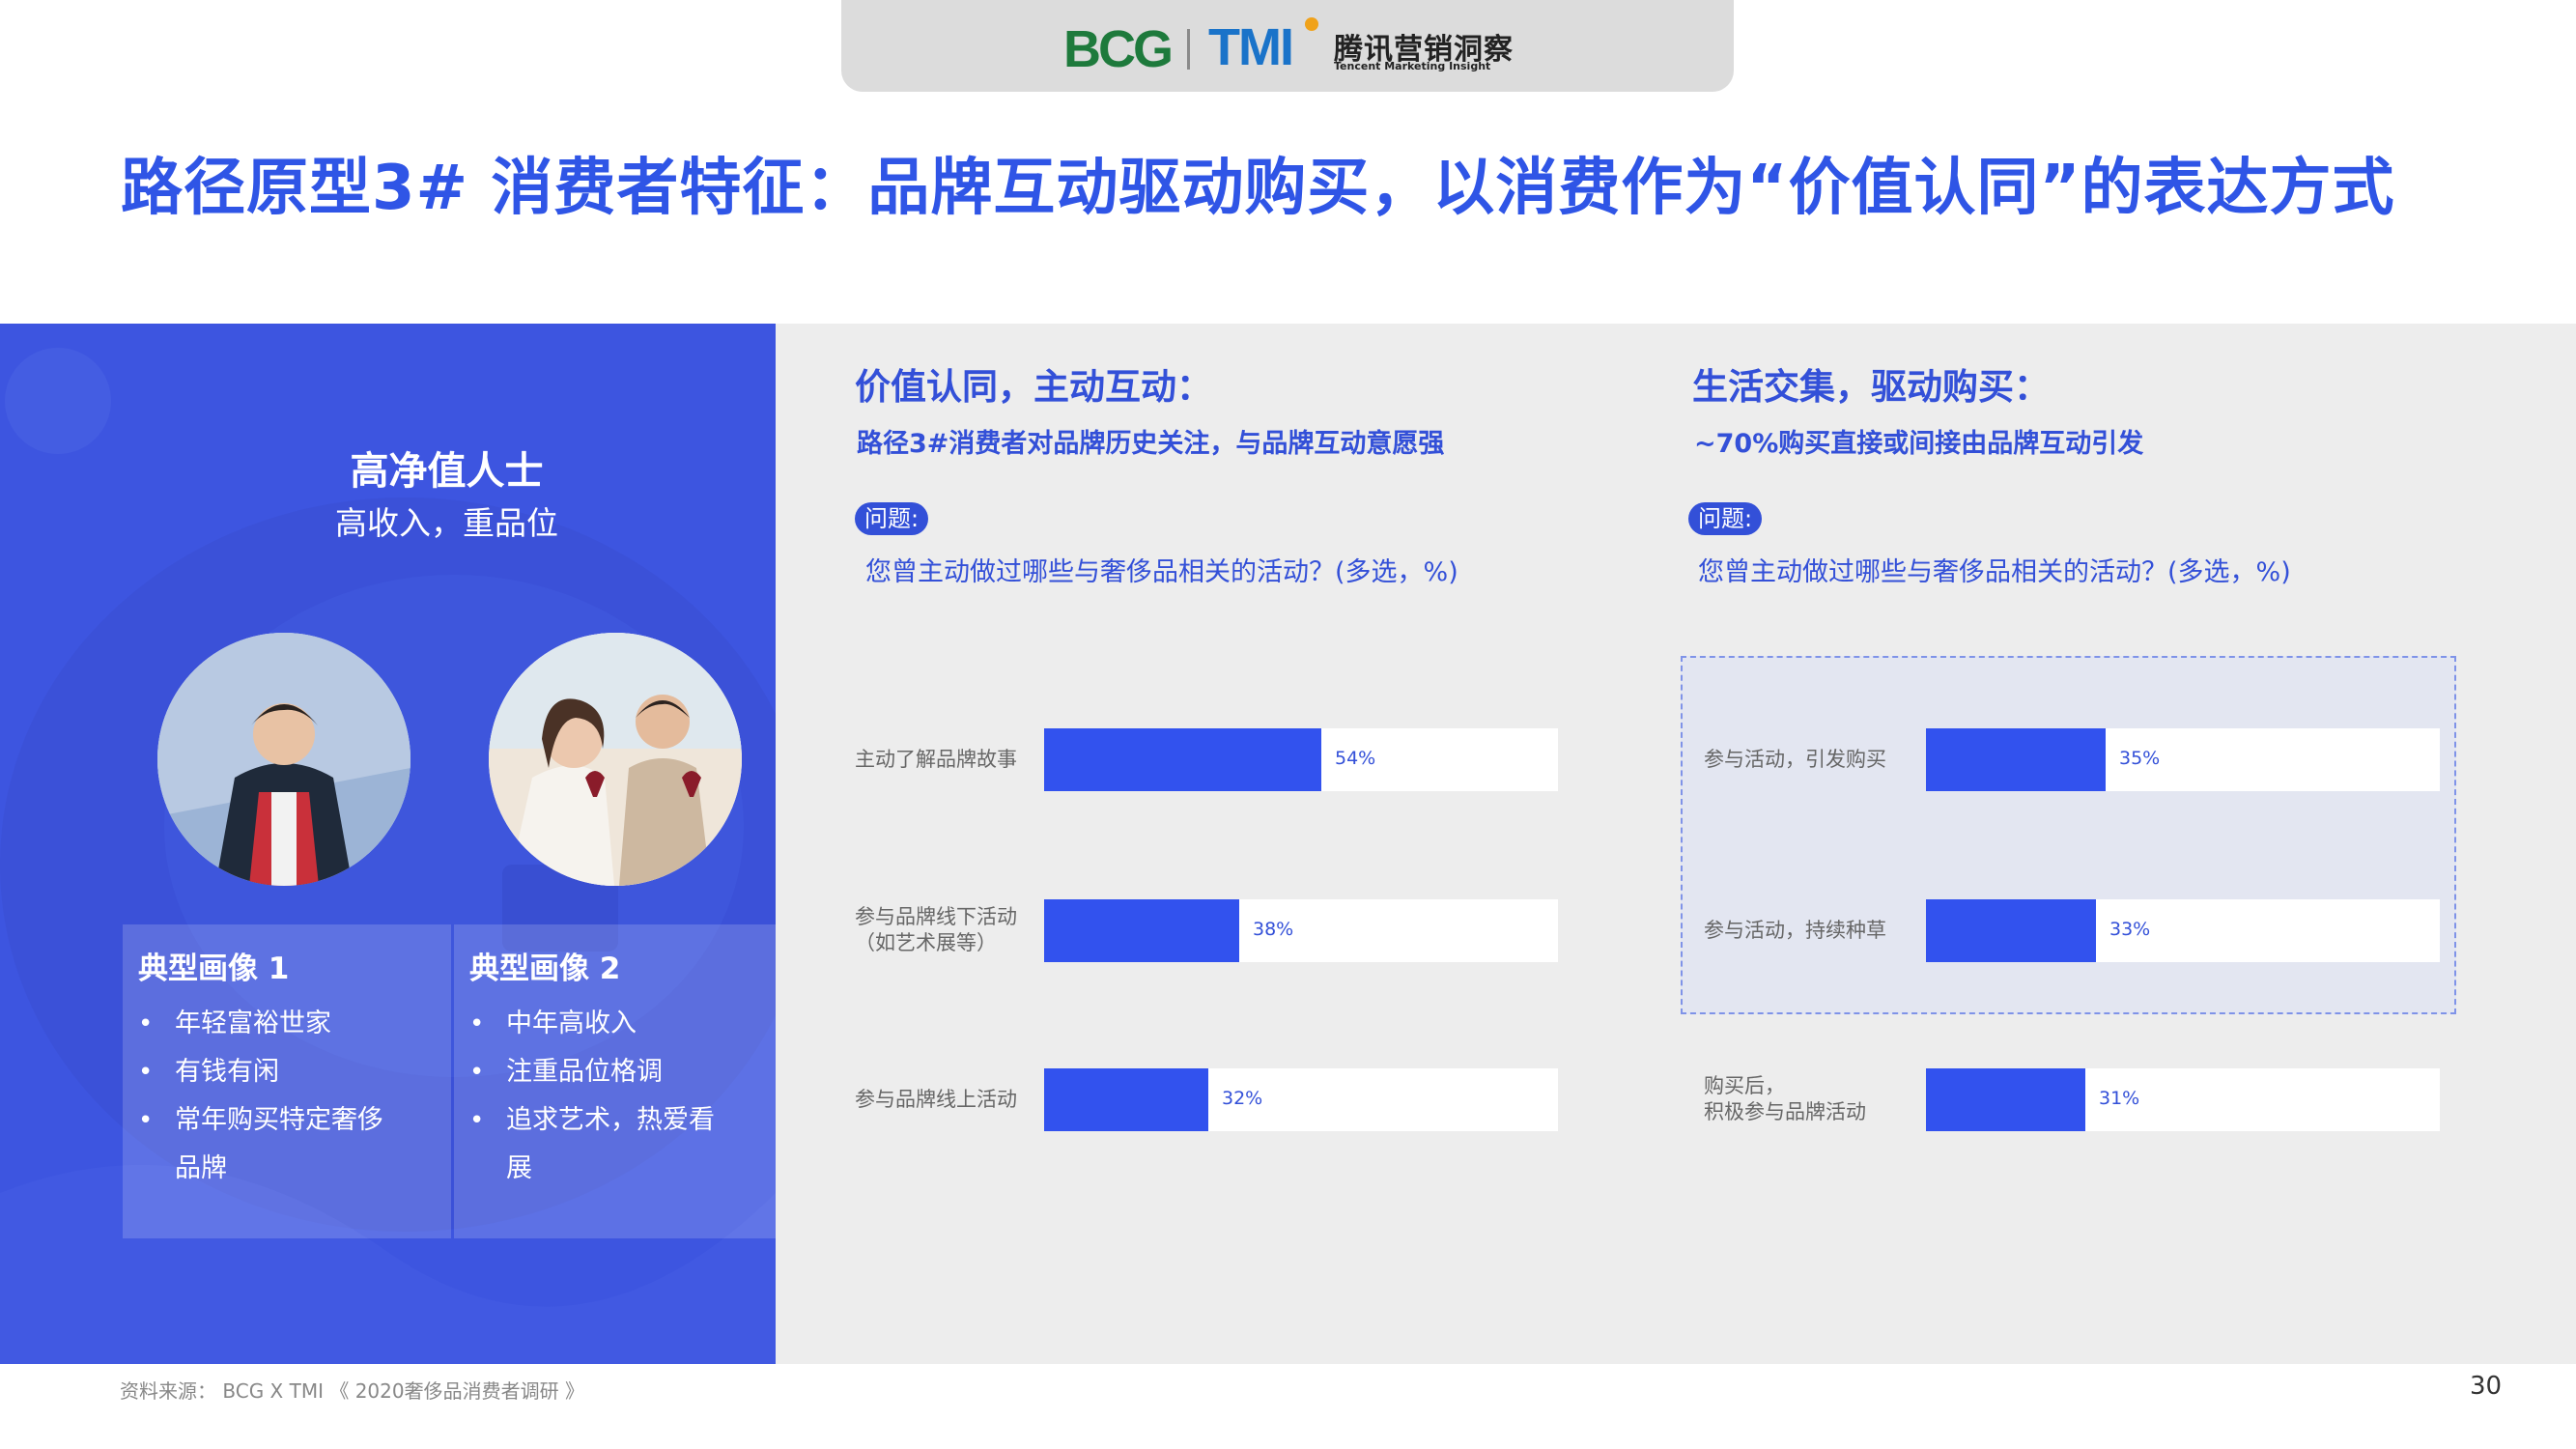 The height and width of the screenshot is (1449, 2576). Describe the element at coordinates (352, 1391) in the screenshot. I see `source-note: 资料来源： BCG X TMI 《 2020奢侈品消费者调研 》` at that location.